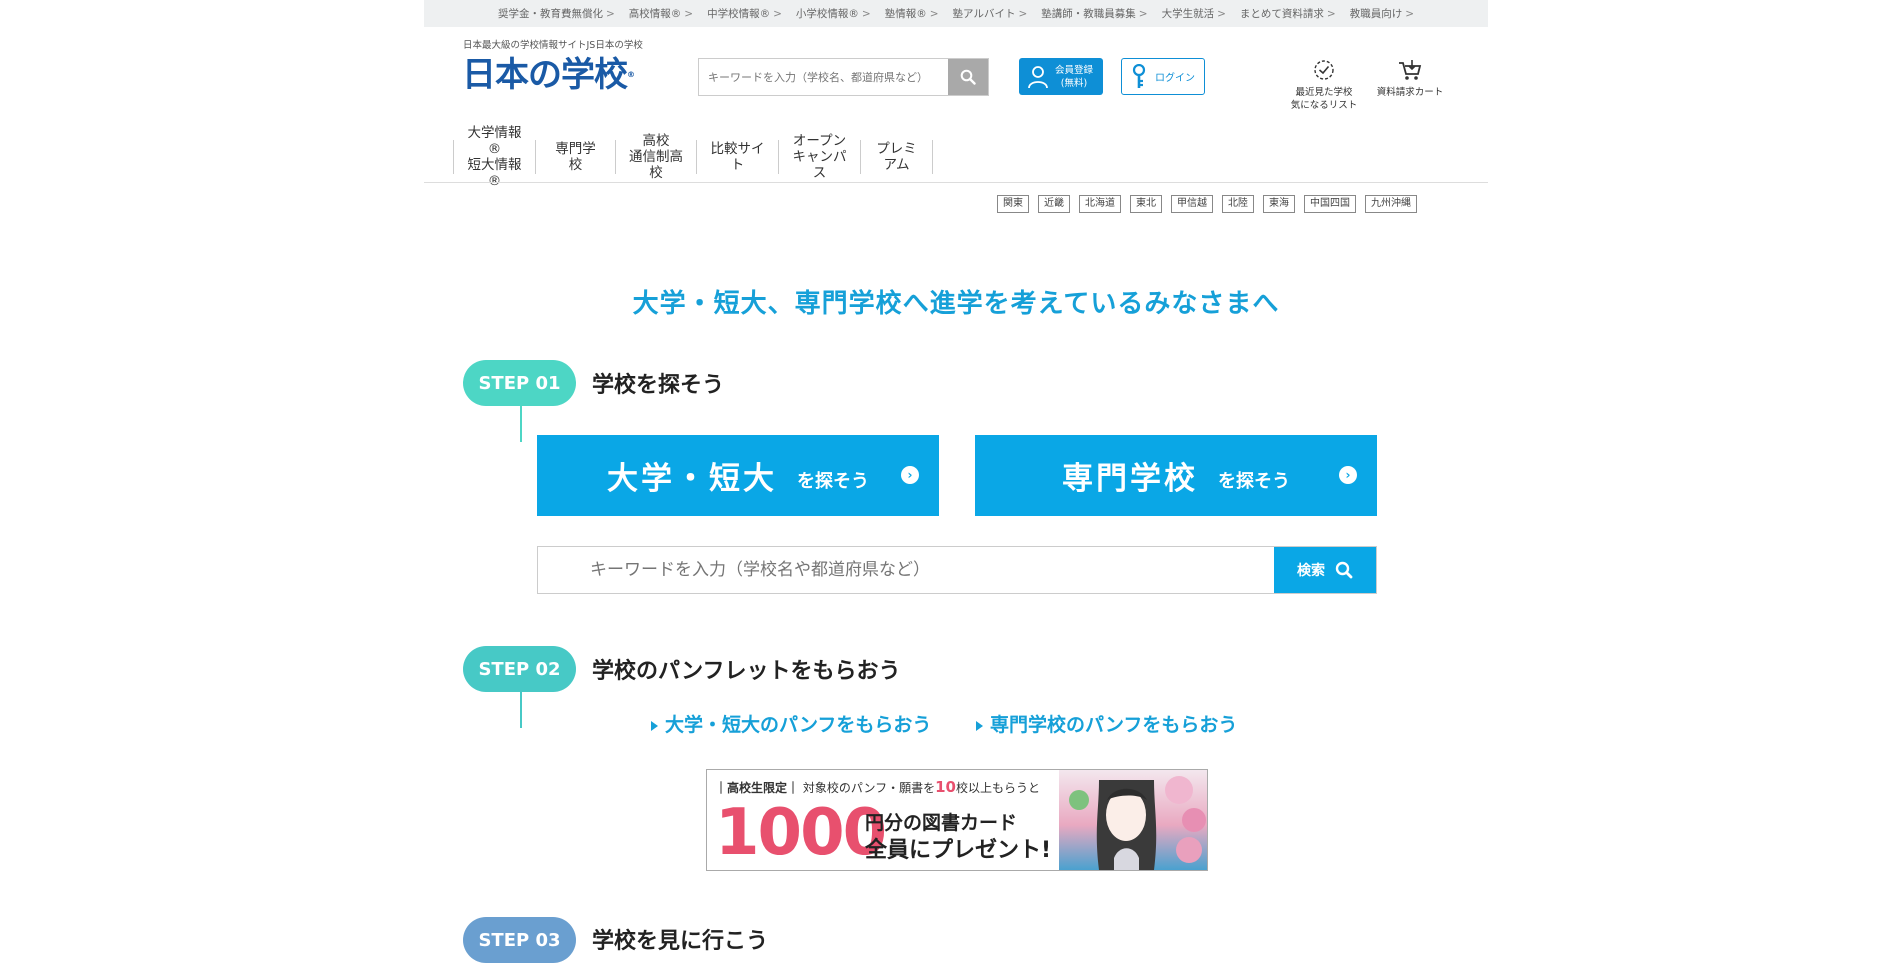  I want to click on top-link: 塾講師・教職員募集 >, so click(1094, 13).